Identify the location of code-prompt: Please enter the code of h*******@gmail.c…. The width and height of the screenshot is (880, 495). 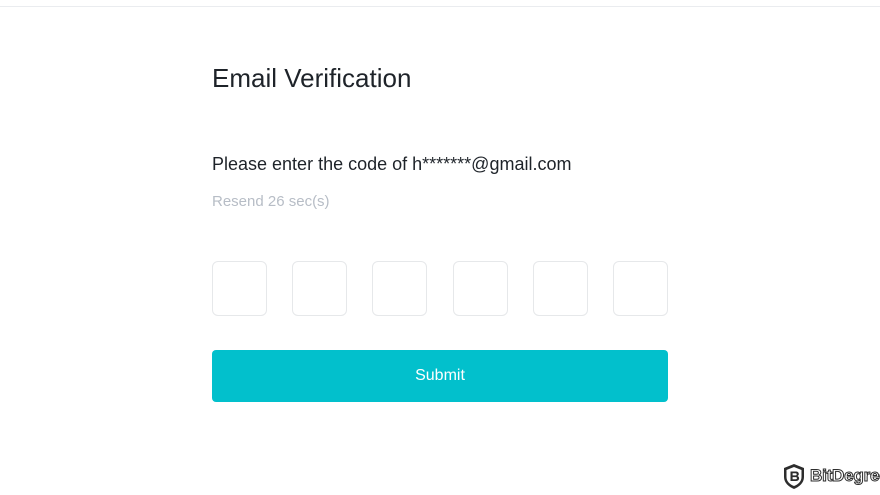
(391, 164).